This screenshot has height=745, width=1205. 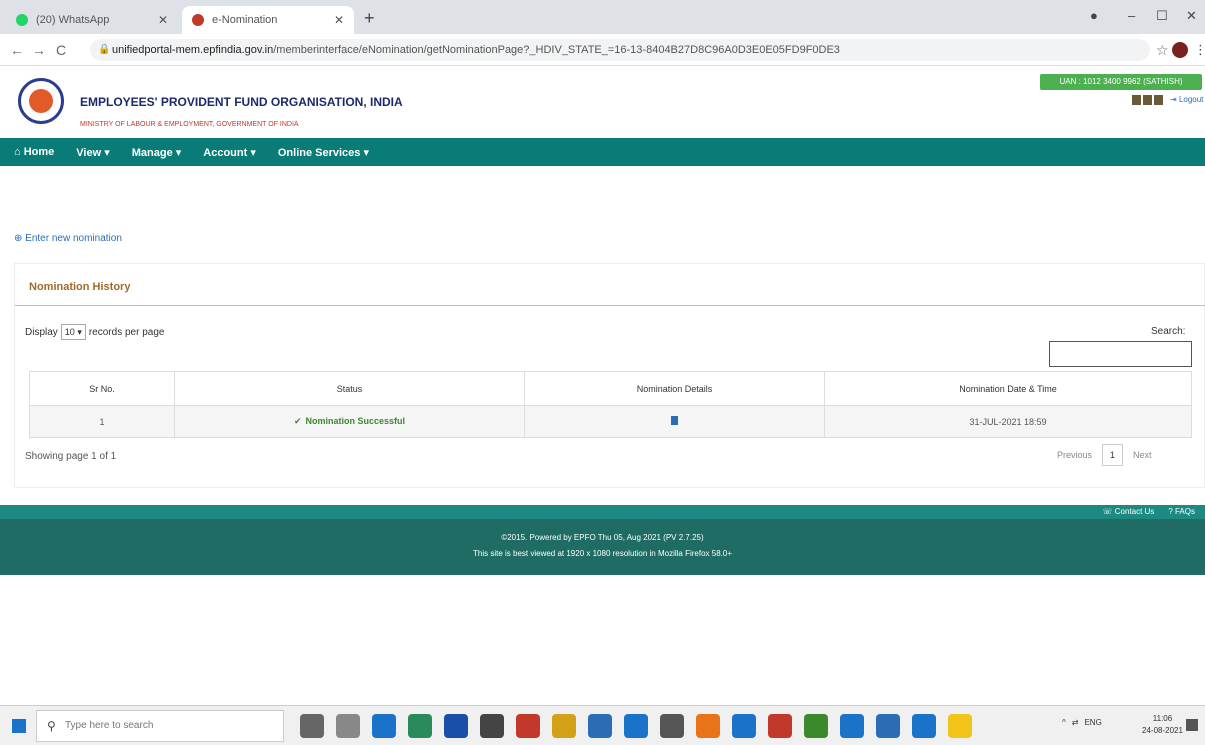 What do you see at coordinates (1158, 100) in the screenshot?
I see `font-increase-icon` at bounding box center [1158, 100].